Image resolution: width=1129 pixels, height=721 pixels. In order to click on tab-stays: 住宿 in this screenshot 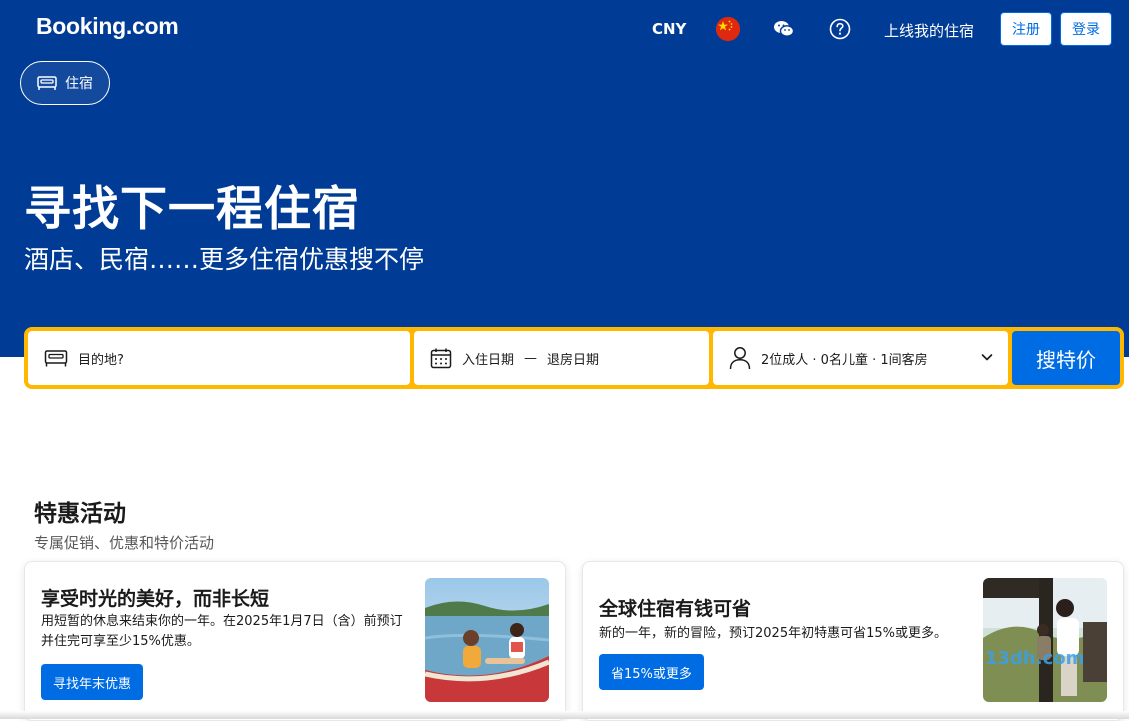, I will do `click(65, 83)`.